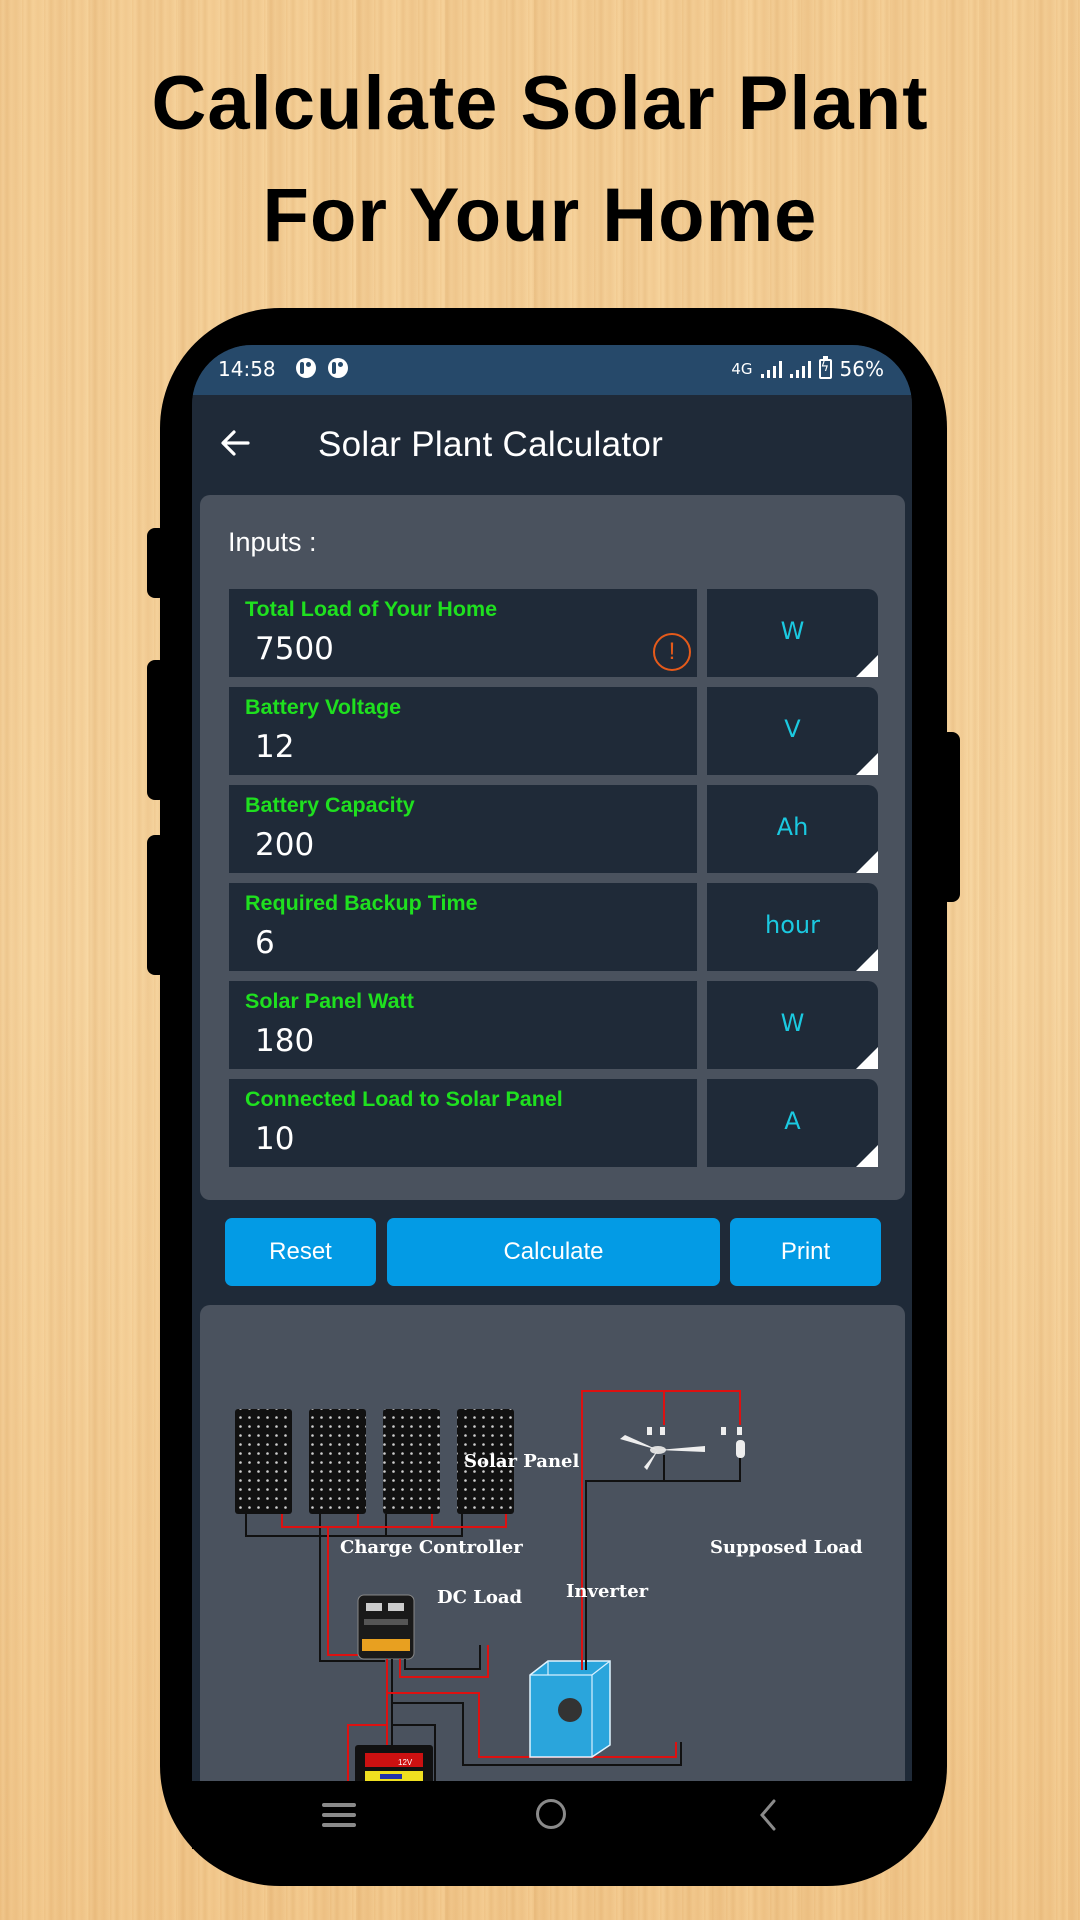  What do you see at coordinates (323, 707) in the screenshot?
I see `field-label: Battery Voltage` at bounding box center [323, 707].